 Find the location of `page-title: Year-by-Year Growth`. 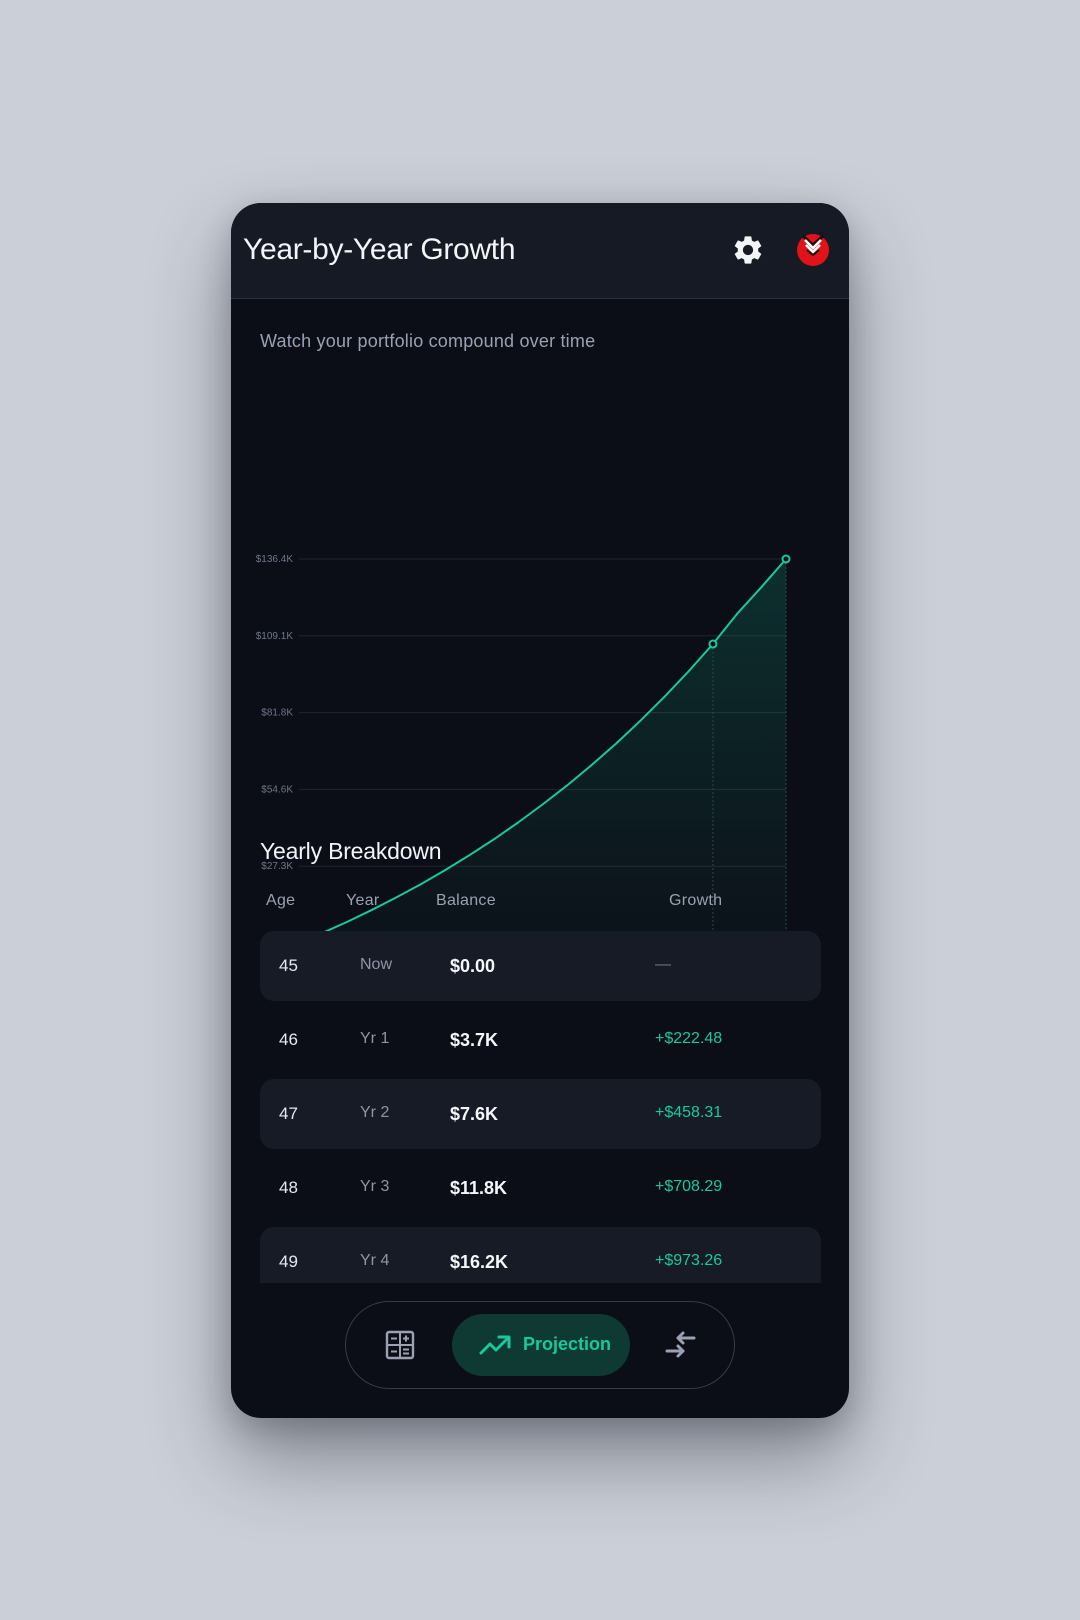

page-title: Year-by-Year Growth is located at coordinates (379, 249).